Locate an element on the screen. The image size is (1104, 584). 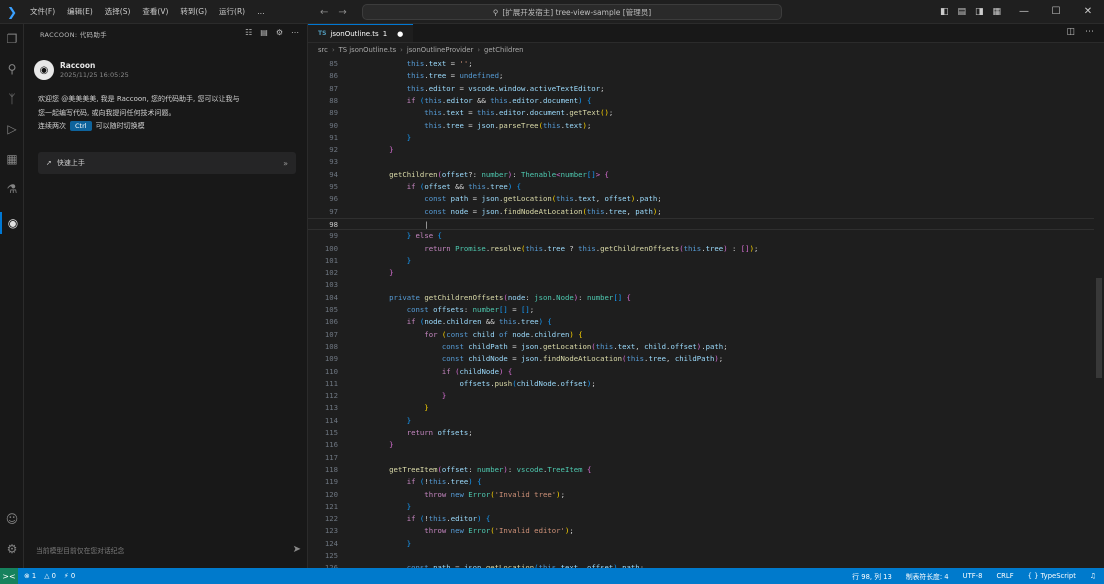
code-line: 124 } is located at coordinates (703, 544).